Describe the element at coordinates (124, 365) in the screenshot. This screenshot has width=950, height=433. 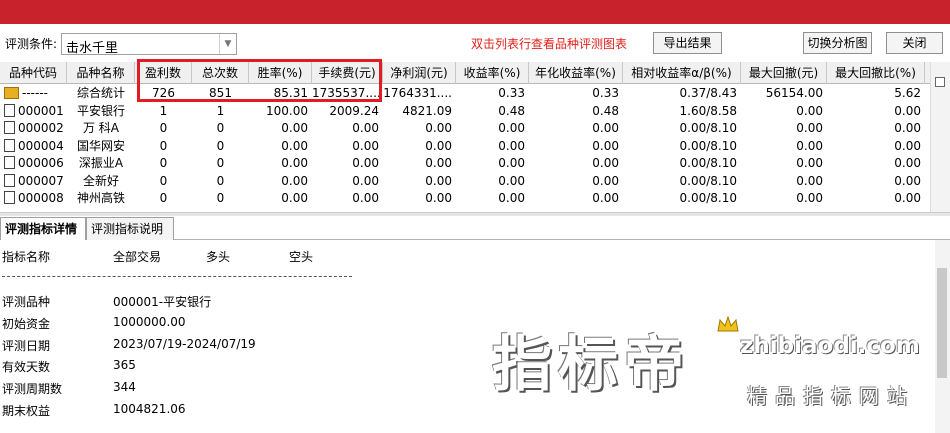
I see `detail-item-value: 365` at that location.